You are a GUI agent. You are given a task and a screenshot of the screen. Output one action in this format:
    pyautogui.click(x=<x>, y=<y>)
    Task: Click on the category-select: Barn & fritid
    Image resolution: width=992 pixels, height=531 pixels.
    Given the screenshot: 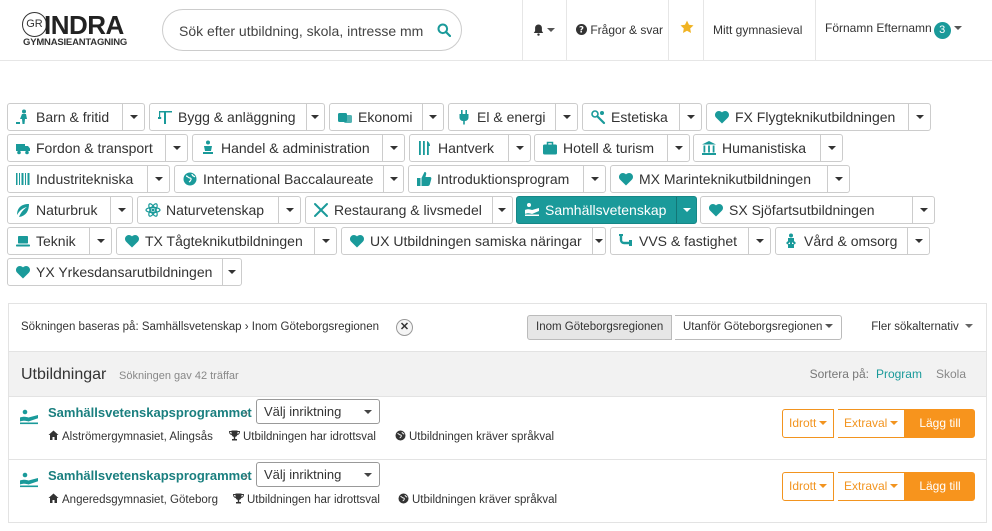 What is the action you would take?
    pyautogui.click(x=65, y=117)
    